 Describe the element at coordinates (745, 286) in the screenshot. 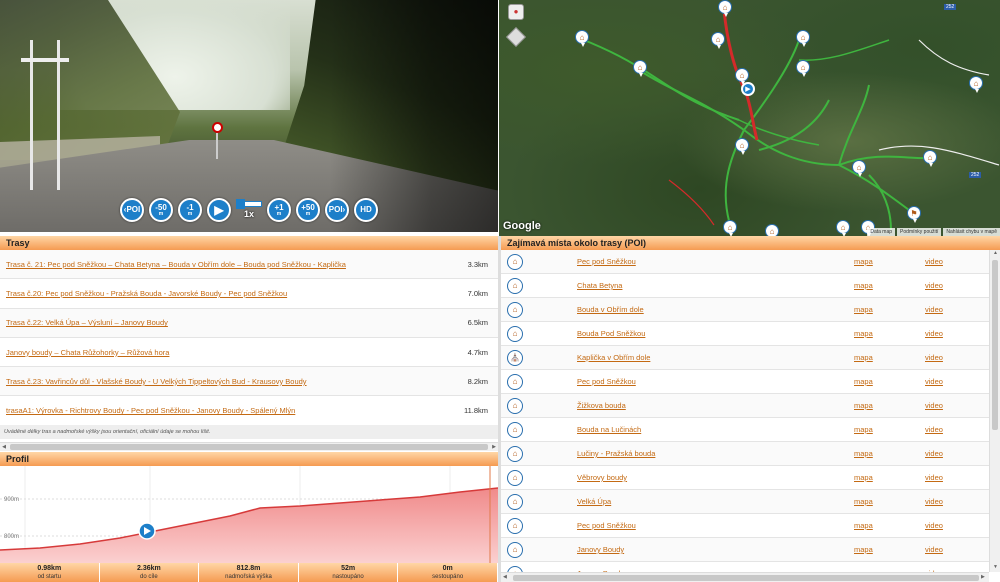

I see `poi-row: ⌂ Chata Betyna mapa video` at that location.